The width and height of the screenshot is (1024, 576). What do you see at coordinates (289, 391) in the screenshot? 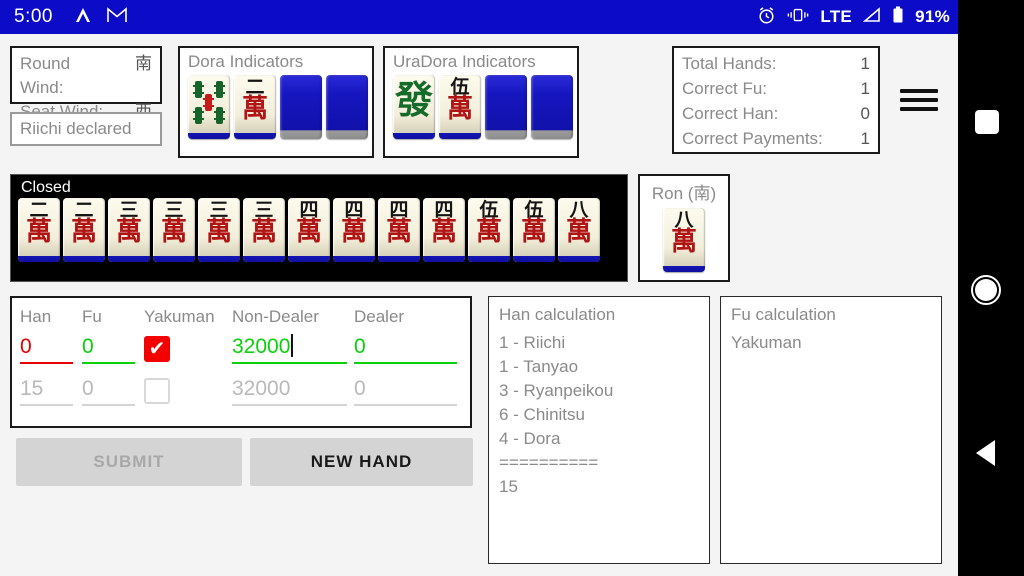
I see `non-dealer-answer: 32000` at bounding box center [289, 391].